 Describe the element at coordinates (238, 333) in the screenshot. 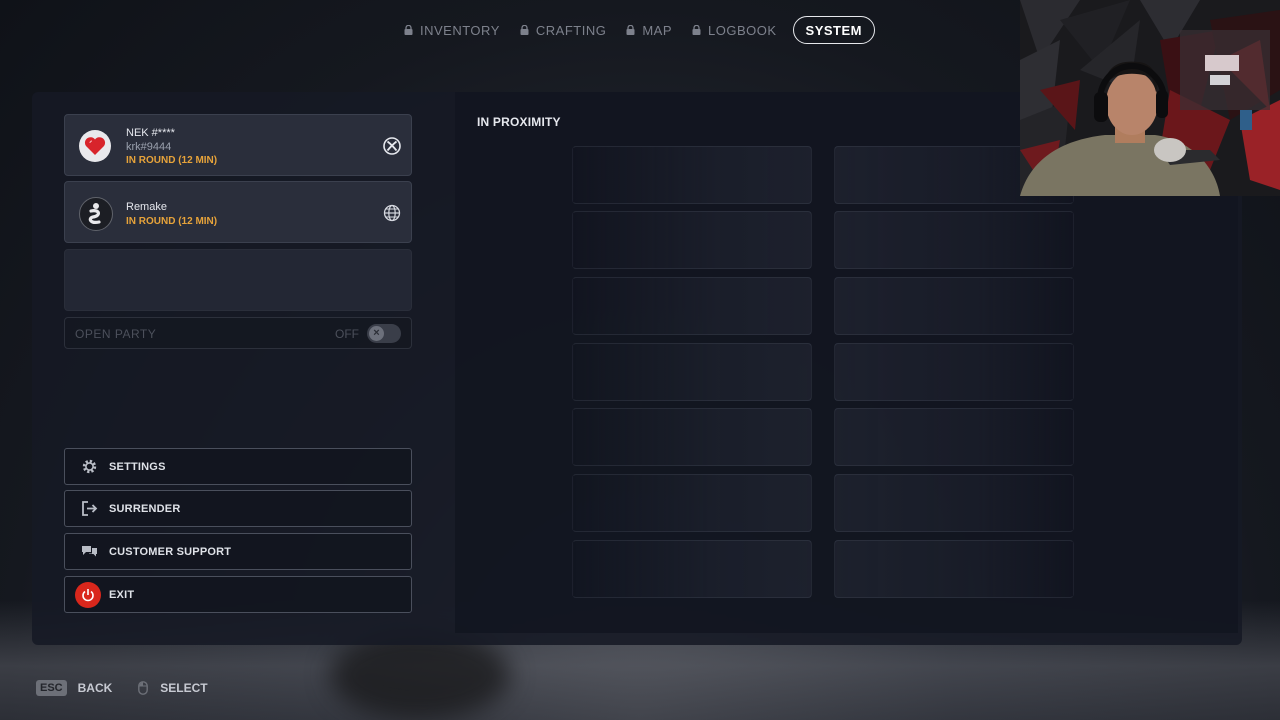

I see `open-party-row: OPEN PARTY OFF ×` at that location.